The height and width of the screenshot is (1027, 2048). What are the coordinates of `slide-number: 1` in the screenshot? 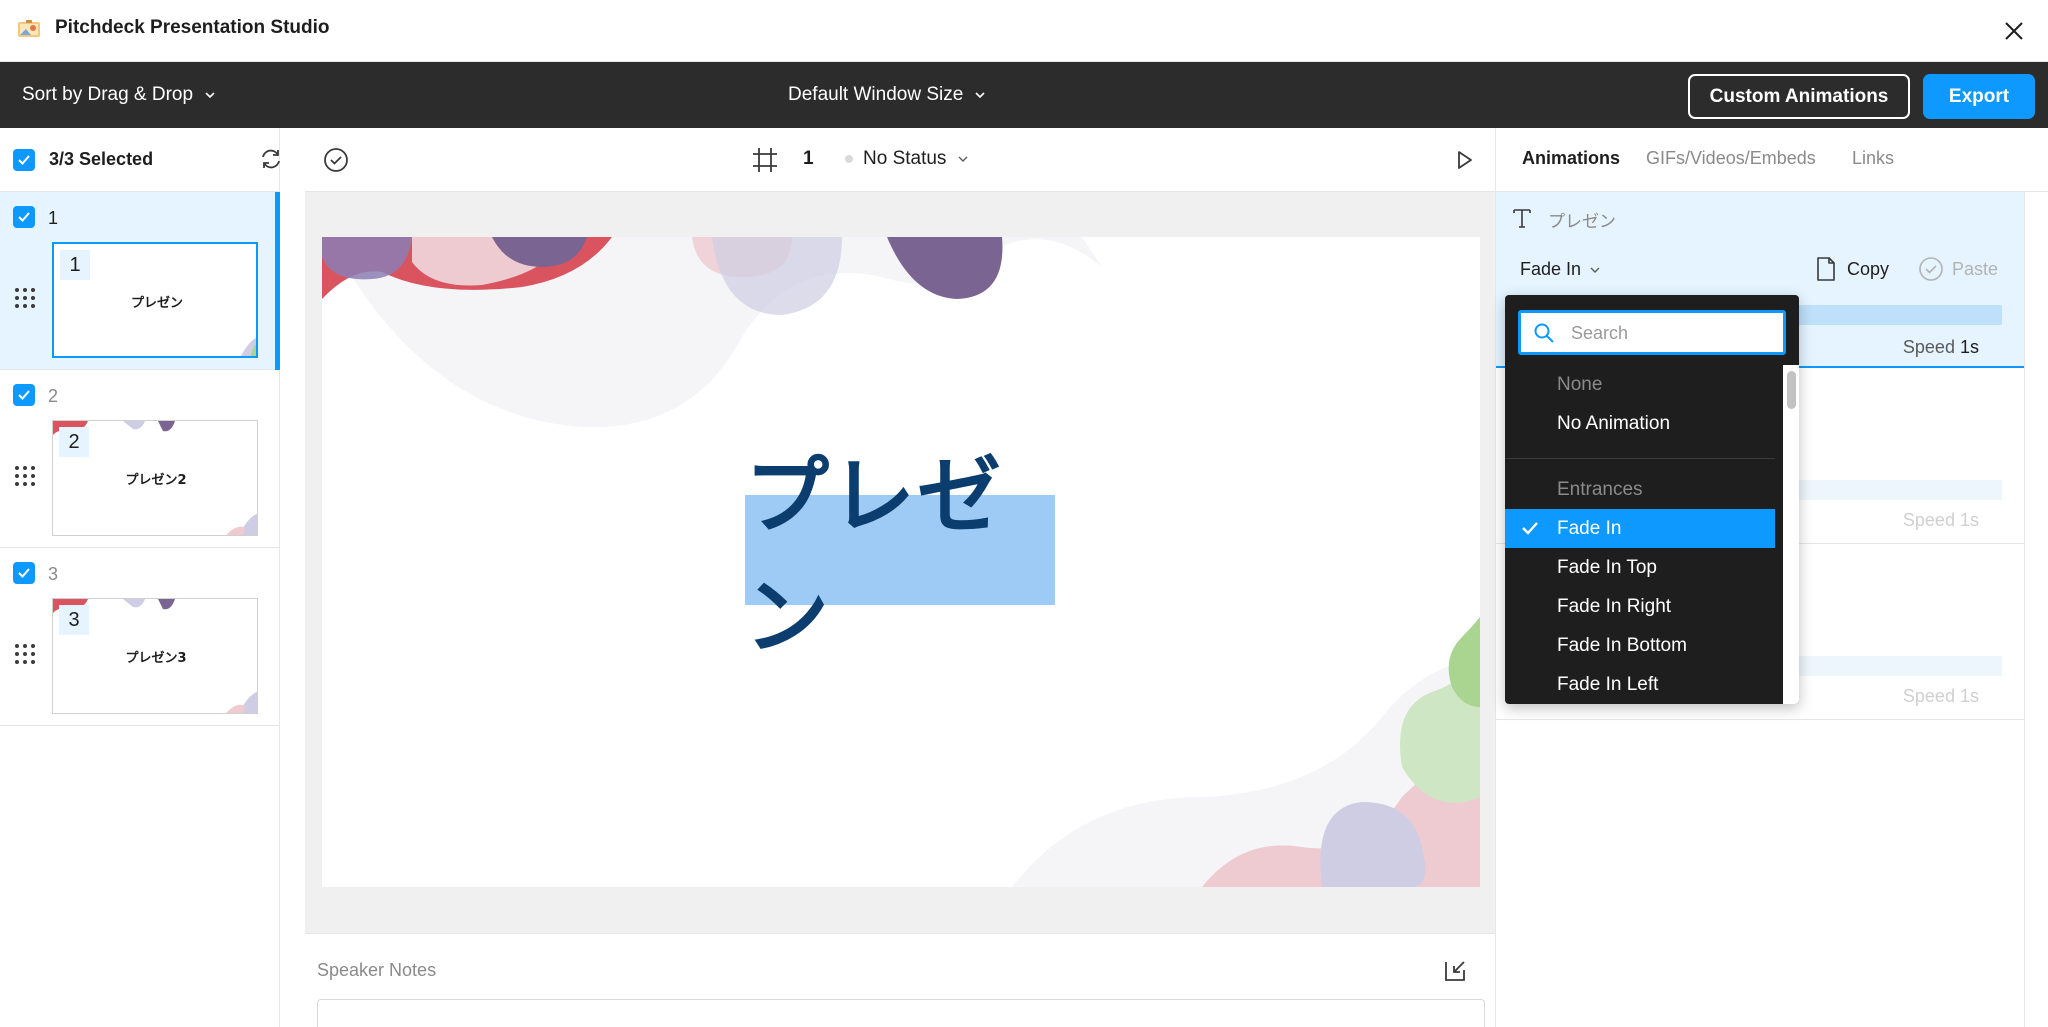 It's located at (53, 218).